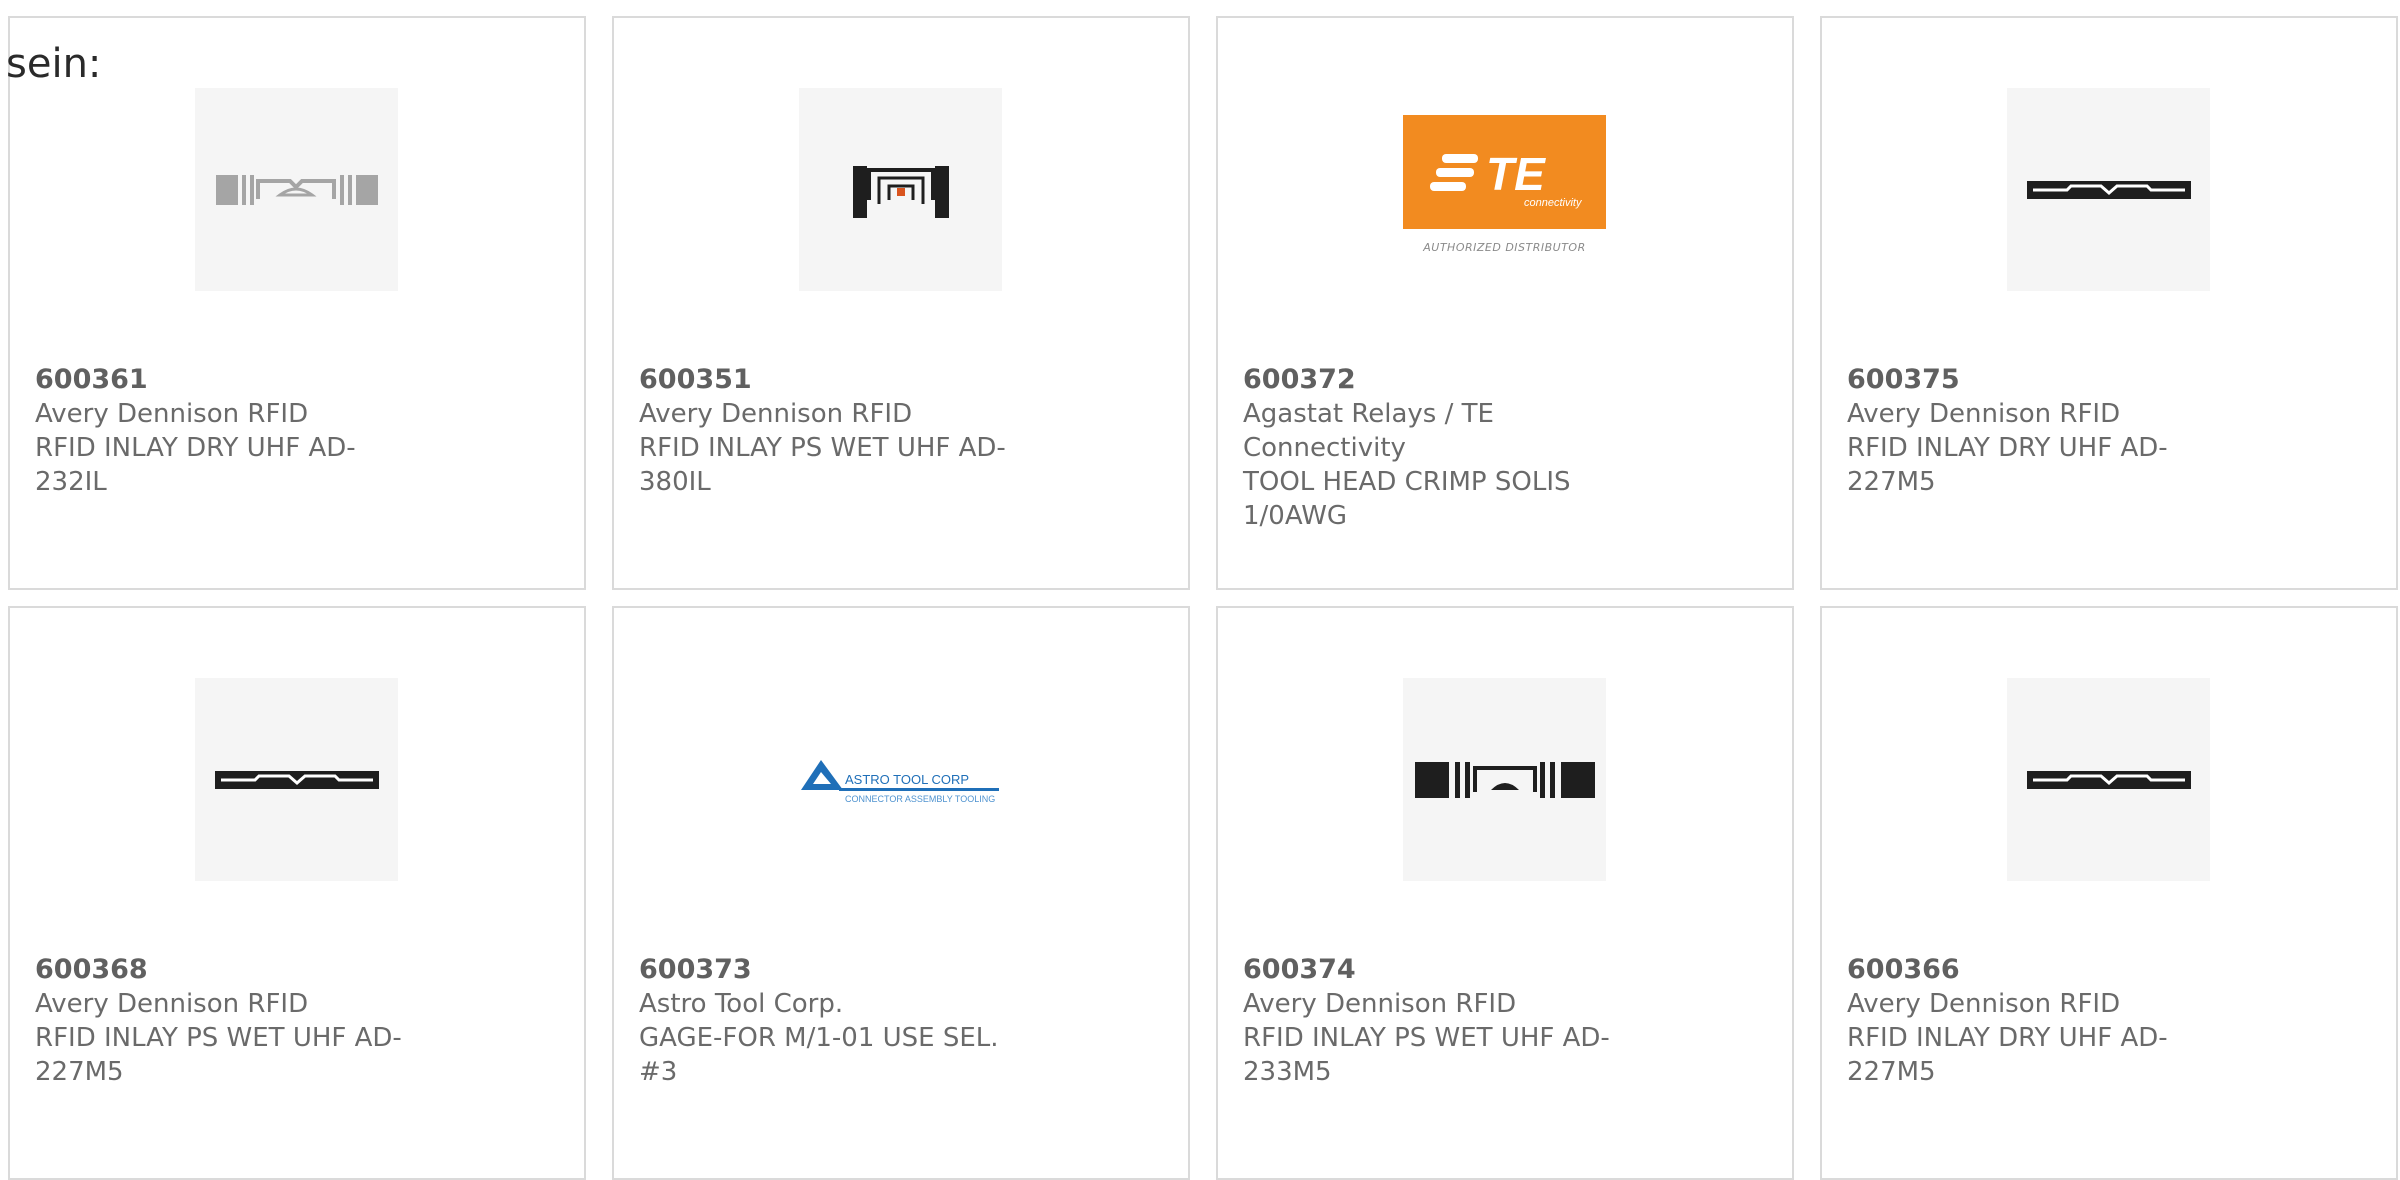 This screenshot has height=1180, width=2400. What do you see at coordinates (2111, 970) in the screenshot?
I see `part-number: 600366` at bounding box center [2111, 970].